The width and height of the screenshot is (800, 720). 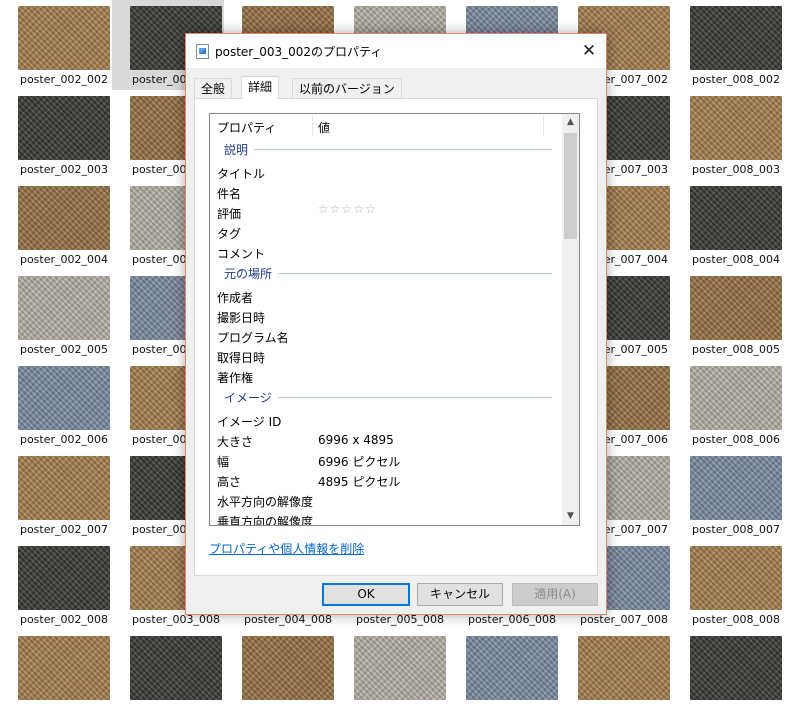 I want to click on property-row: 大きさ 6996 x 4895, so click(x=386, y=440).